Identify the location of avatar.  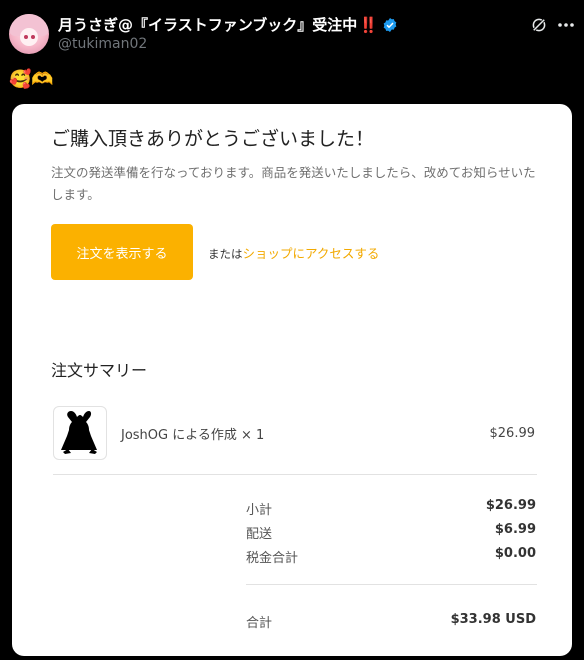
(29, 34).